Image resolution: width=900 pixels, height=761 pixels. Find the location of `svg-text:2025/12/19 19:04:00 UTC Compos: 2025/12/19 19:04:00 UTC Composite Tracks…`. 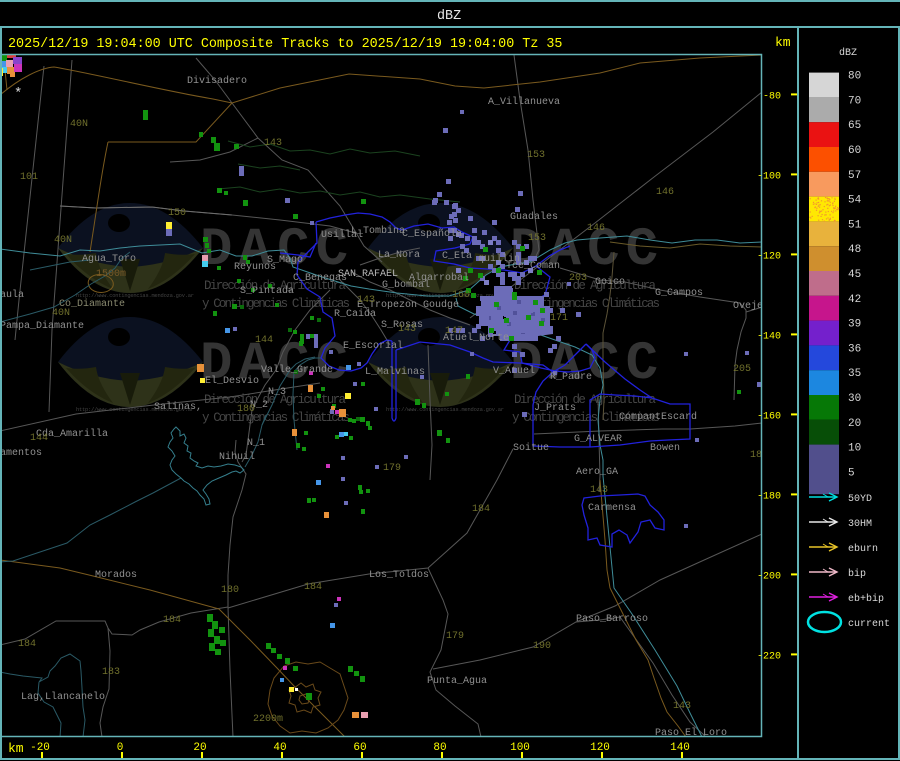

svg-text:2025/12/19 19:04:00 UTC Compos: 2025/12/19 19:04:00 UTC Composite Tracks… is located at coordinates (285, 44).